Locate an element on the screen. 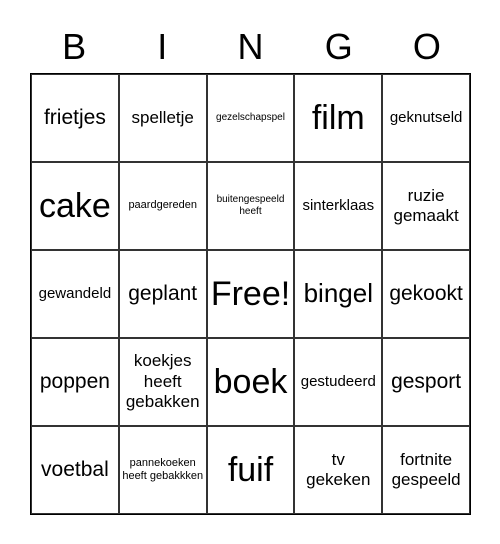  bingo-cell: voetbal is located at coordinates (75, 470).